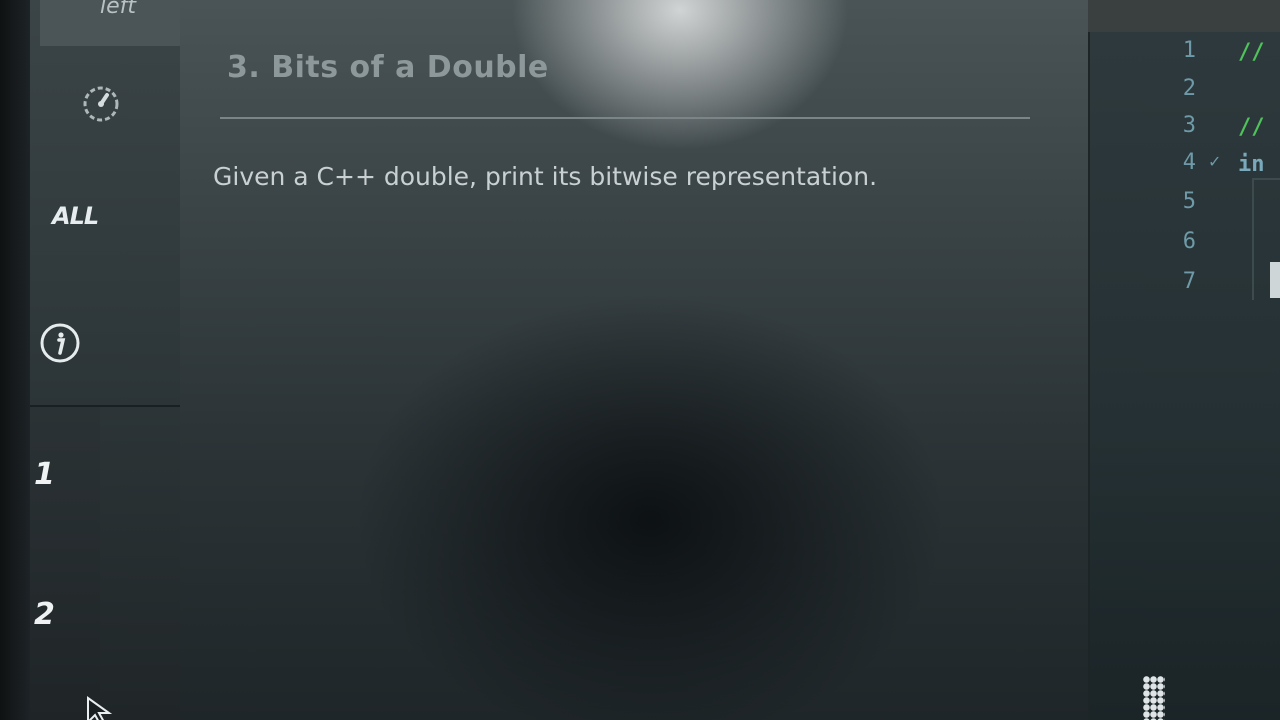 This screenshot has width=1280, height=720. Describe the element at coordinates (1214, 161) in the screenshot. I see `fold-chevron-icon: ✓` at that location.